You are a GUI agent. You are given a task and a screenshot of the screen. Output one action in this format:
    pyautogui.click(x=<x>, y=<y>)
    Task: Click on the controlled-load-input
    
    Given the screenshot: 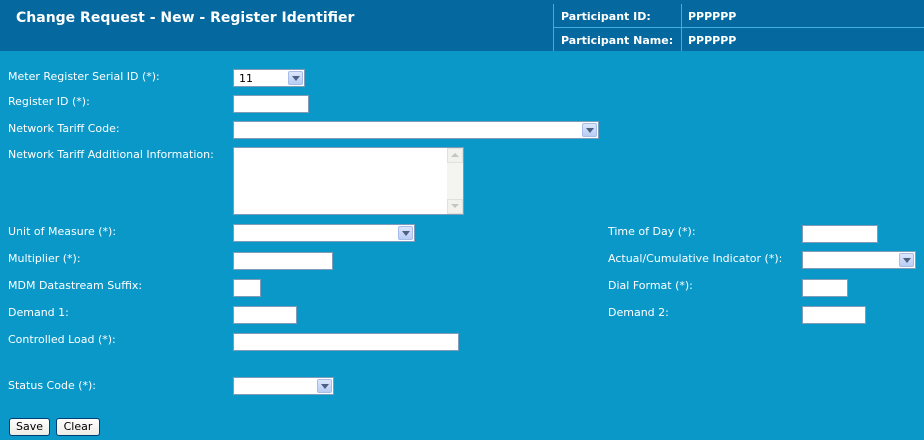 What is the action you would take?
    pyautogui.click(x=346, y=342)
    